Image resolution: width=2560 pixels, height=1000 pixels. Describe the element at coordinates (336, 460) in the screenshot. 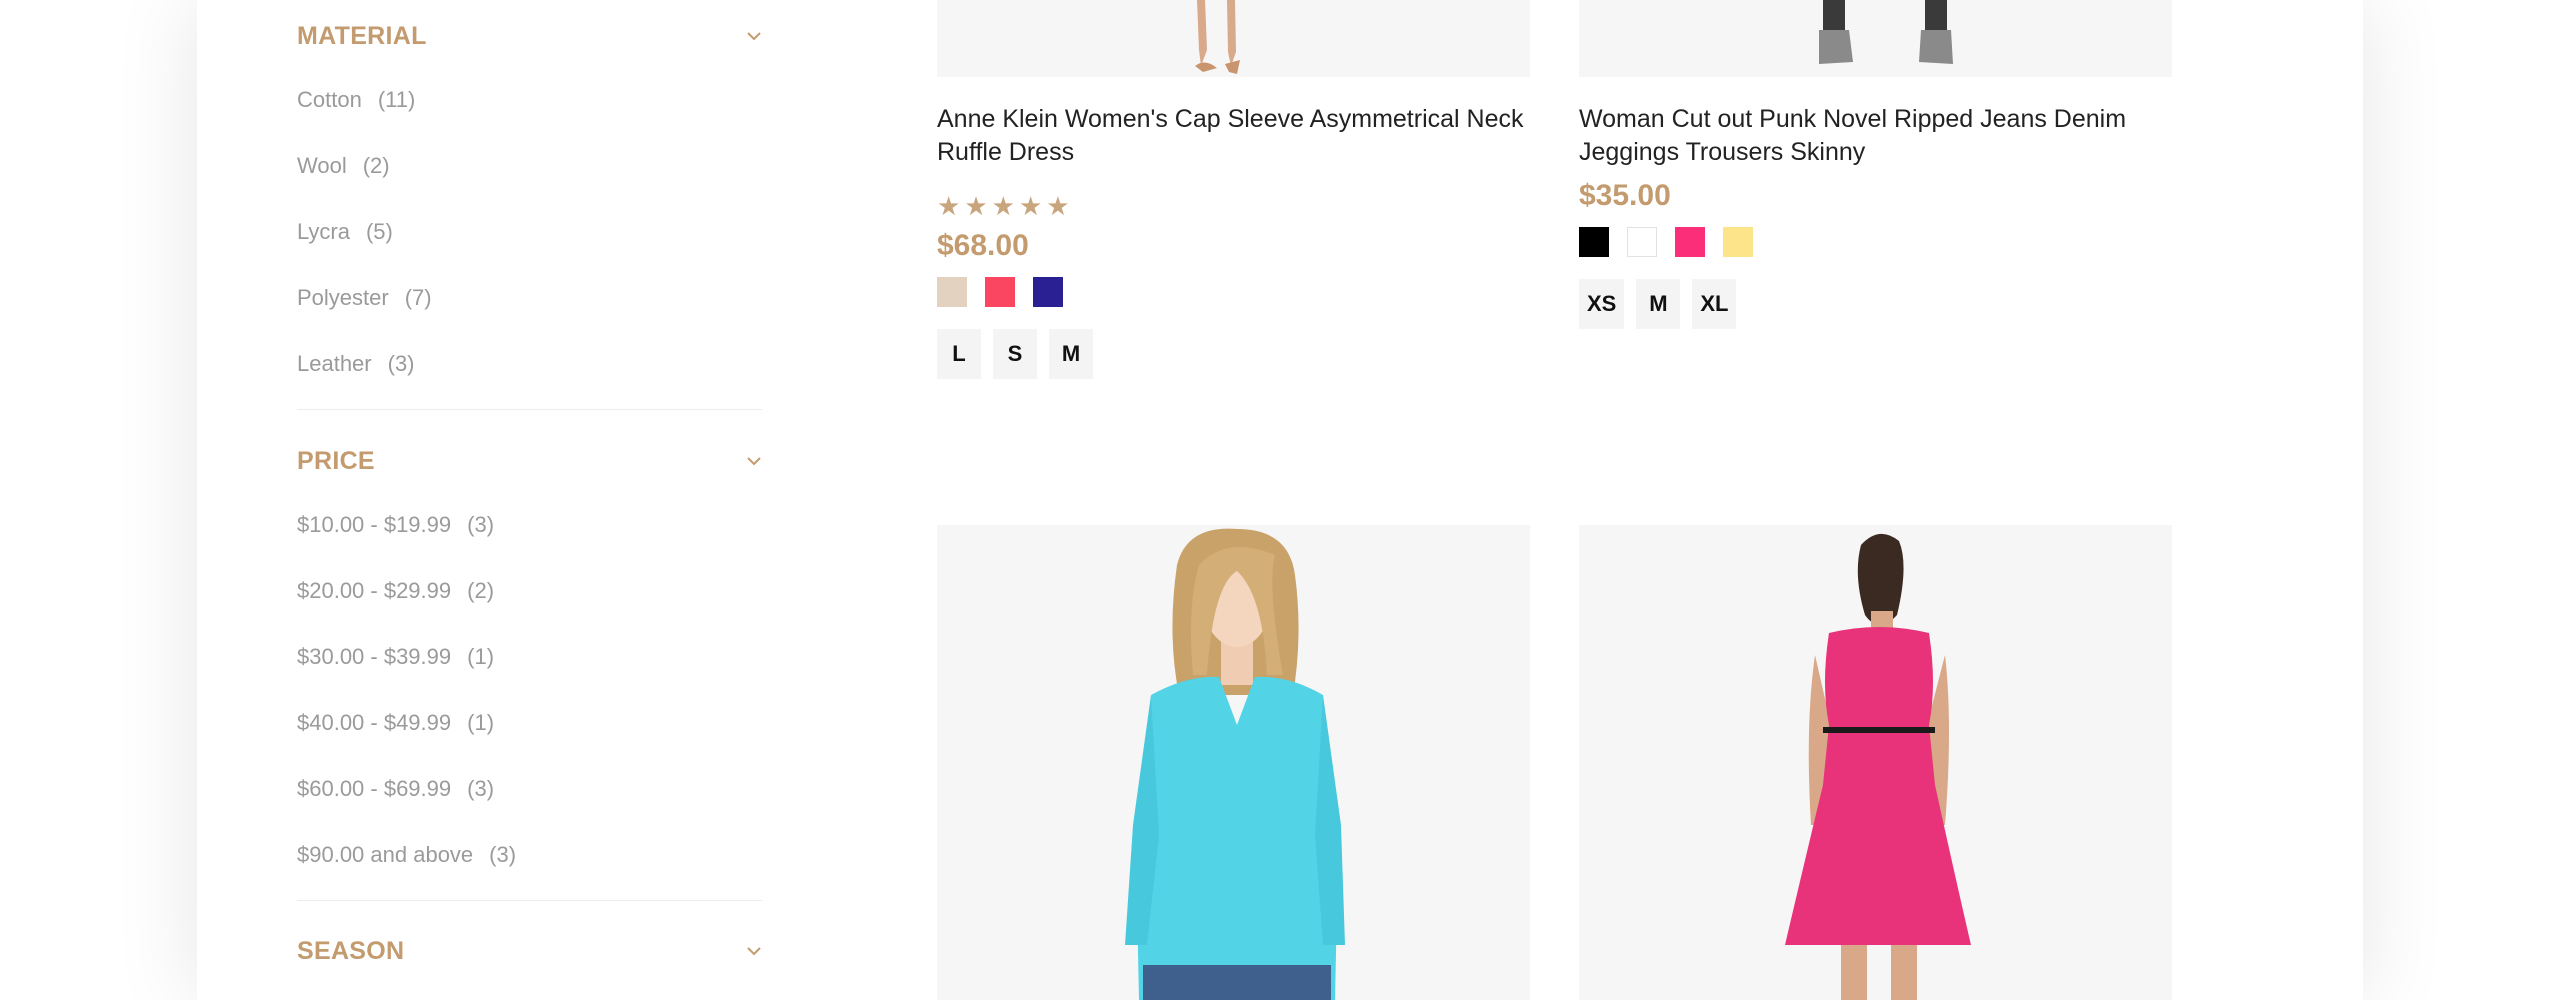

I see `filter-title-price: PRICE` at that location.